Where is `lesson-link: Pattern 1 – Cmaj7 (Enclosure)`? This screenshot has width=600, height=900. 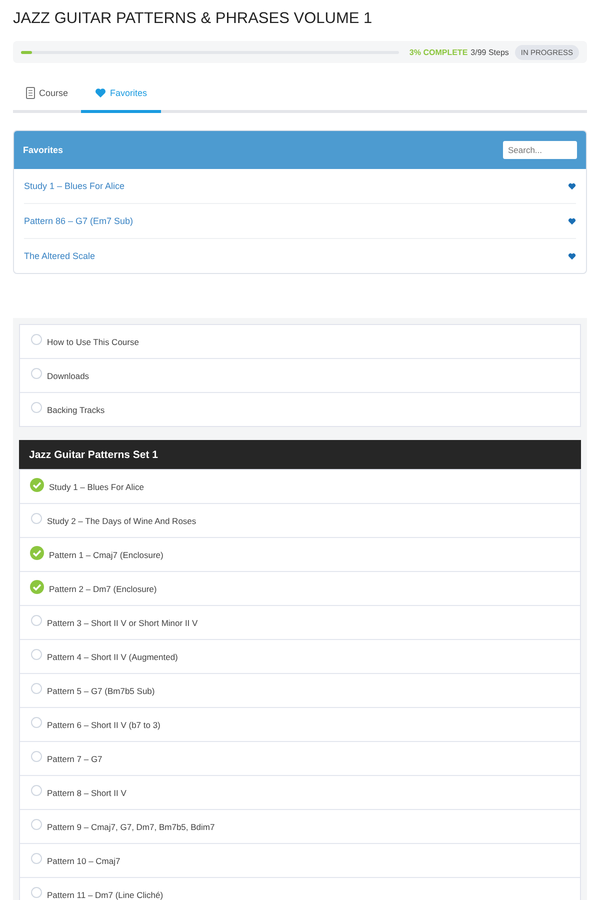 lesson-link: Pattern 1 – Cmaj7 (Enclosure) is located at coordinates (106, 555).